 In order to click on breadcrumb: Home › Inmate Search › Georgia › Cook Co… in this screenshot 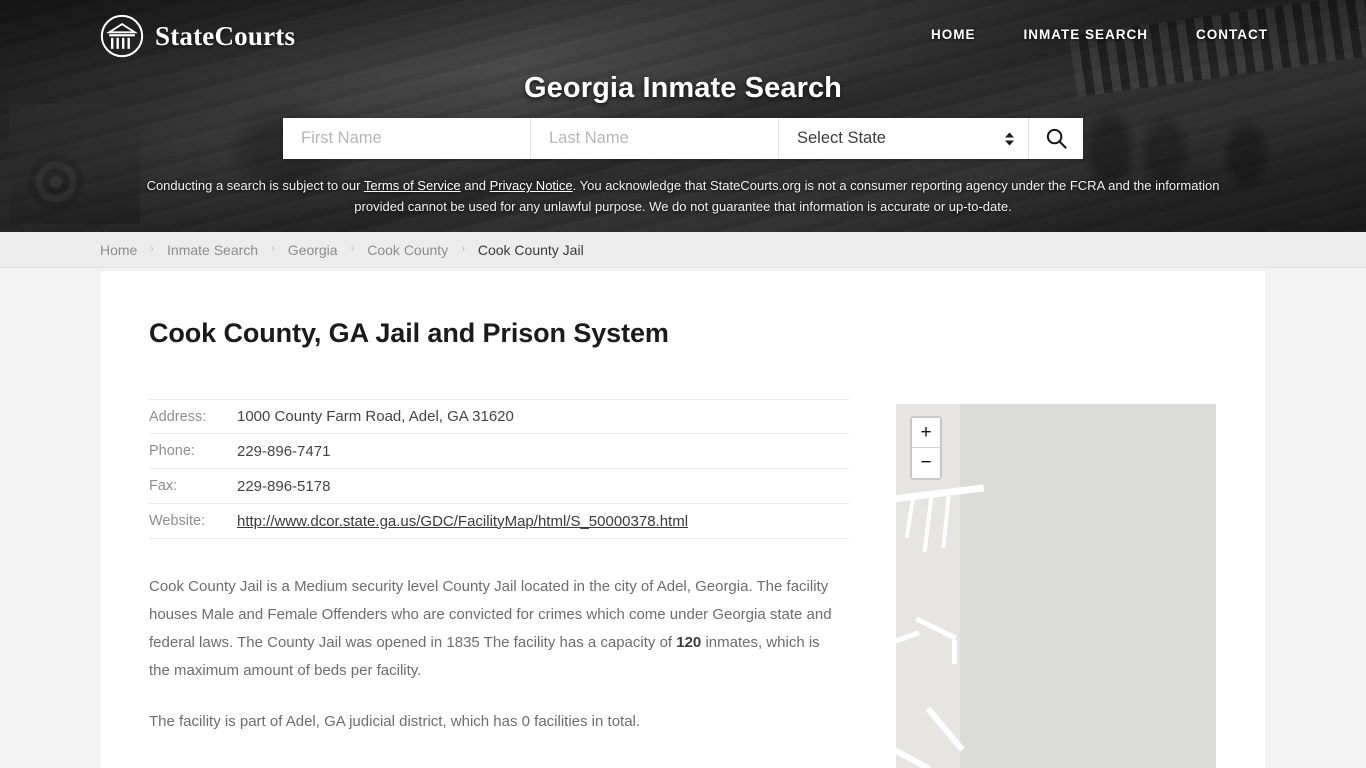, I will do `click(342, 250)`.